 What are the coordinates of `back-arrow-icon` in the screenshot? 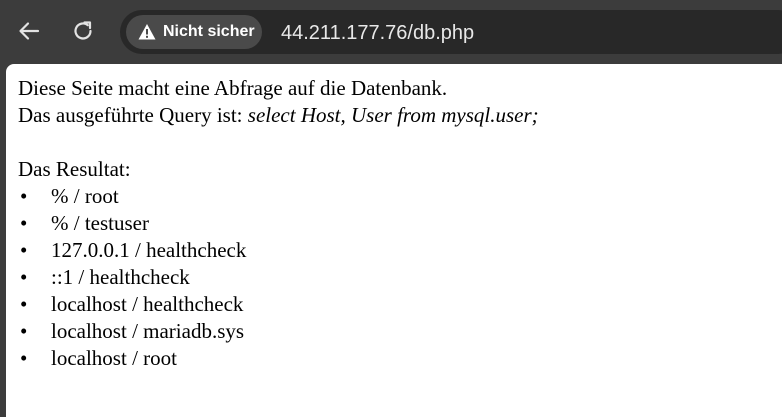 It's located at (29, 31).